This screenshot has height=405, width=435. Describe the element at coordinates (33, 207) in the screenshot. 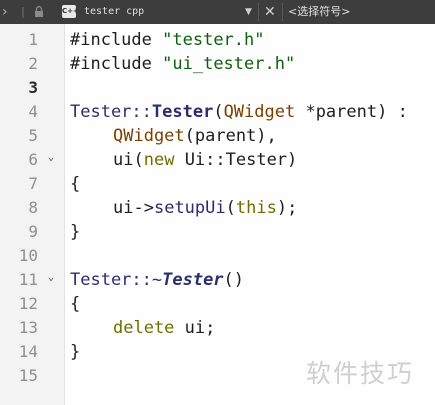

I see `line-number: 8` at that location.